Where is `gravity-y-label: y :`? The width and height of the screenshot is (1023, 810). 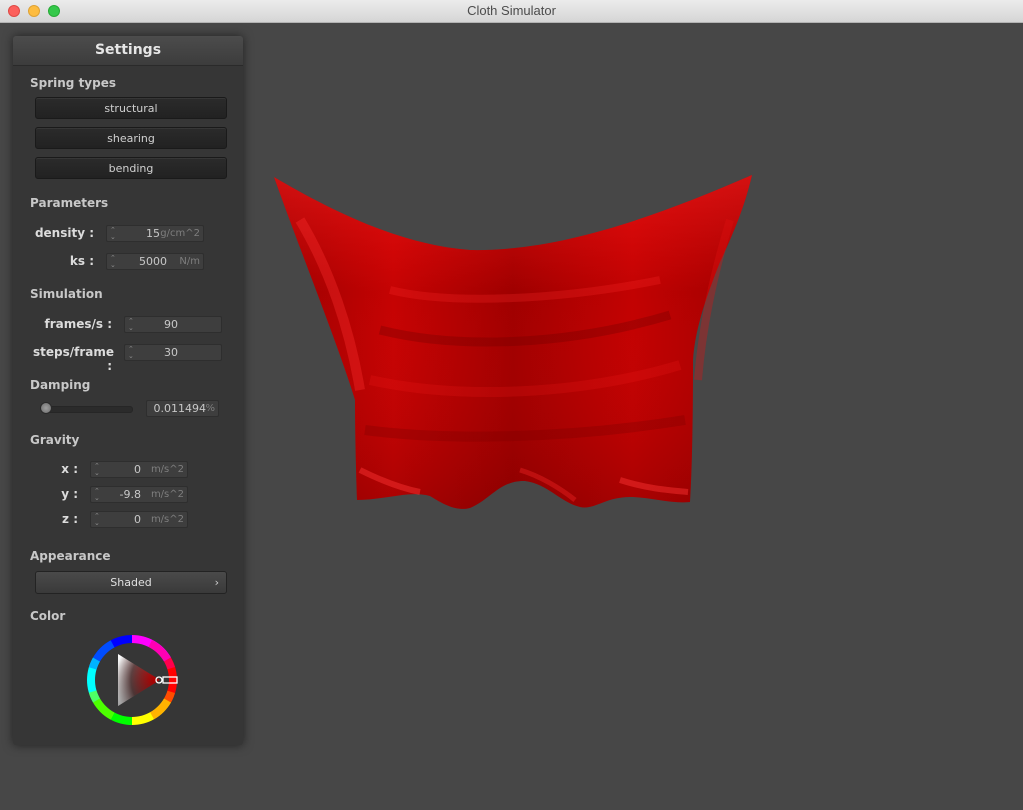
gravity-y-label: y : is located at coordinates (69, 494).